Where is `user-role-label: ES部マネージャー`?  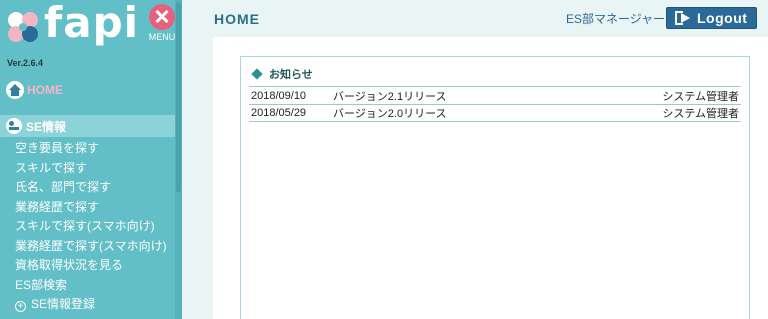
user-role-label: ES部マネージャー is located at coordinates (616, 19).